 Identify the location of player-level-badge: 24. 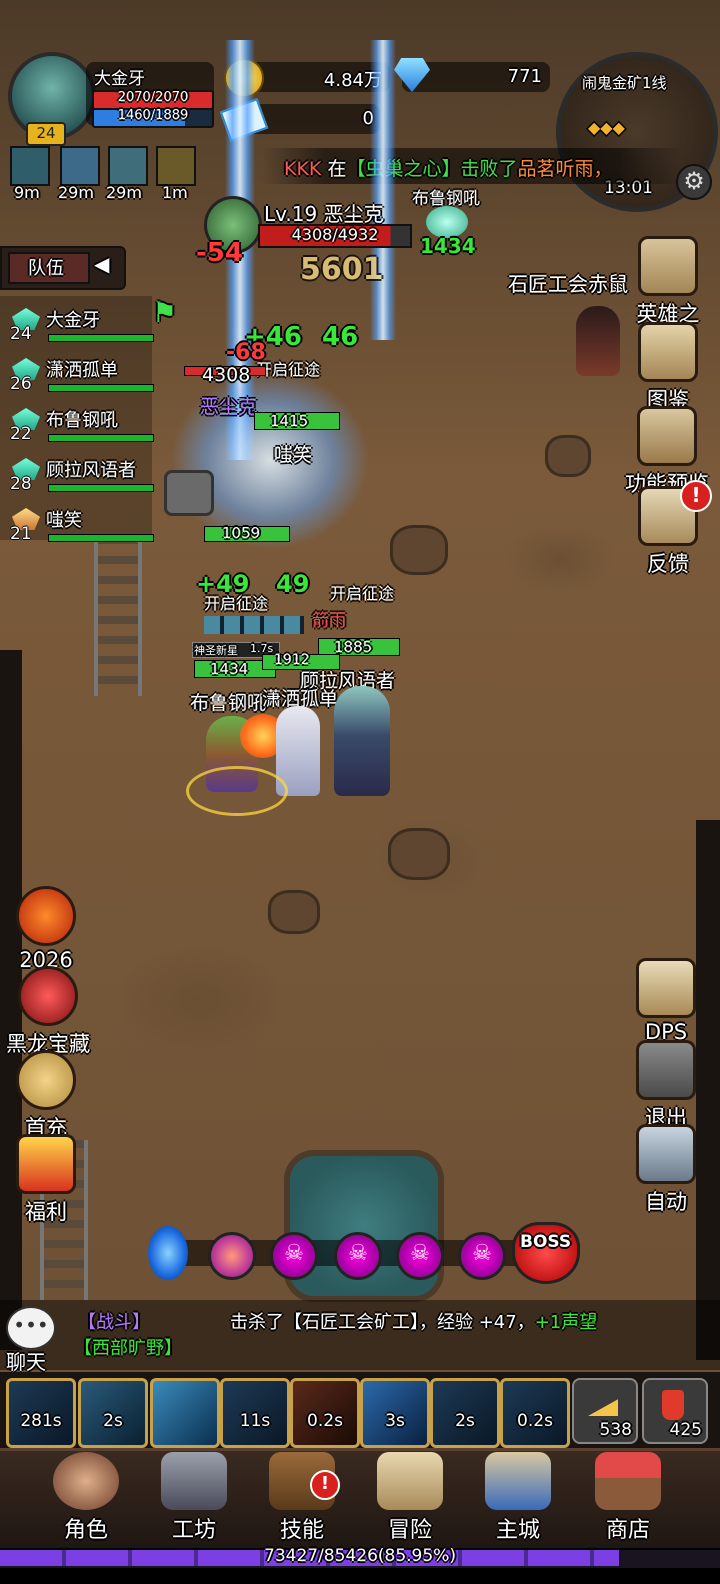
(46, 134).